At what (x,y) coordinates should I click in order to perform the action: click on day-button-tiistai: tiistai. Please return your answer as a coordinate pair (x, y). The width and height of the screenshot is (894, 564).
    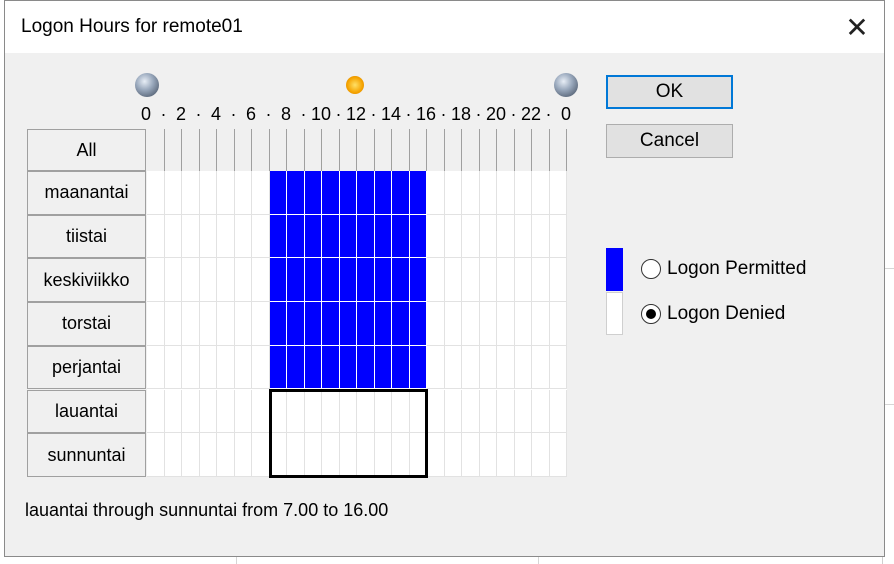
    Looking at the image, I should click on (86, 236).